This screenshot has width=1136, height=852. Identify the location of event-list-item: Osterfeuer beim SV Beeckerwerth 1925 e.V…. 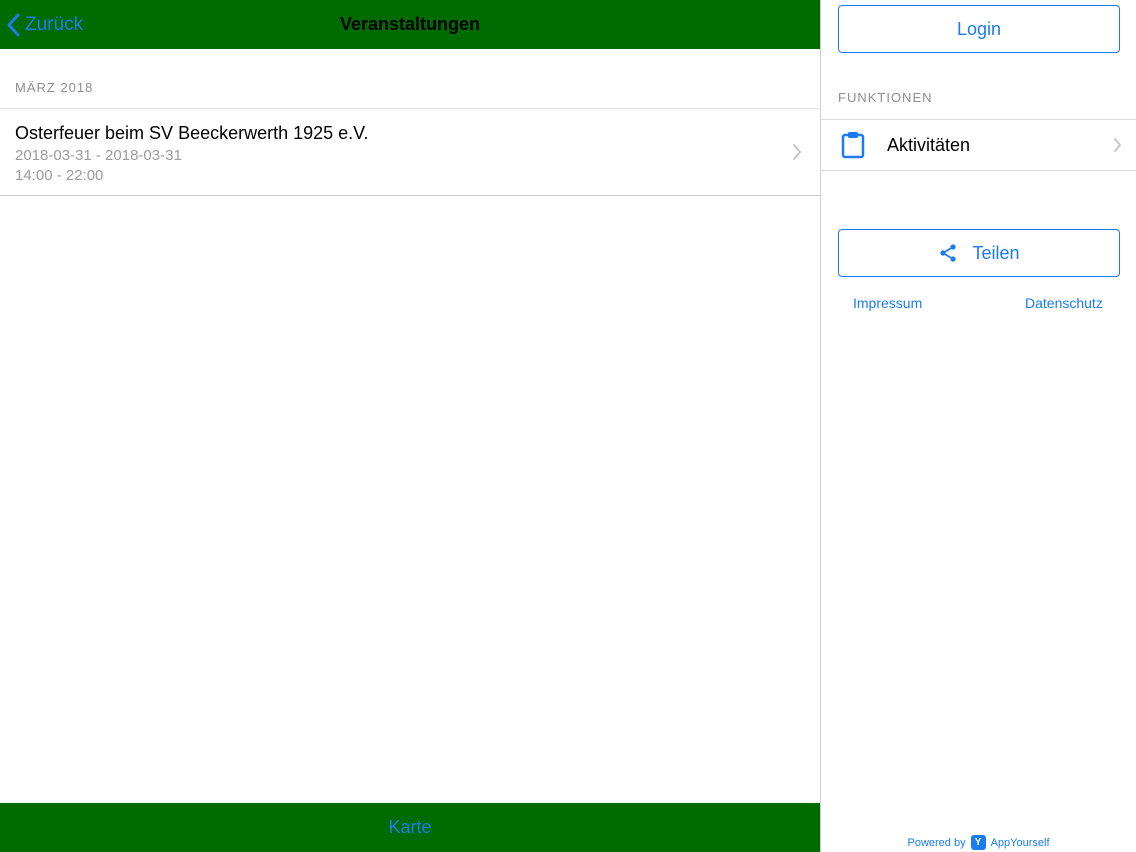
(410, 152).